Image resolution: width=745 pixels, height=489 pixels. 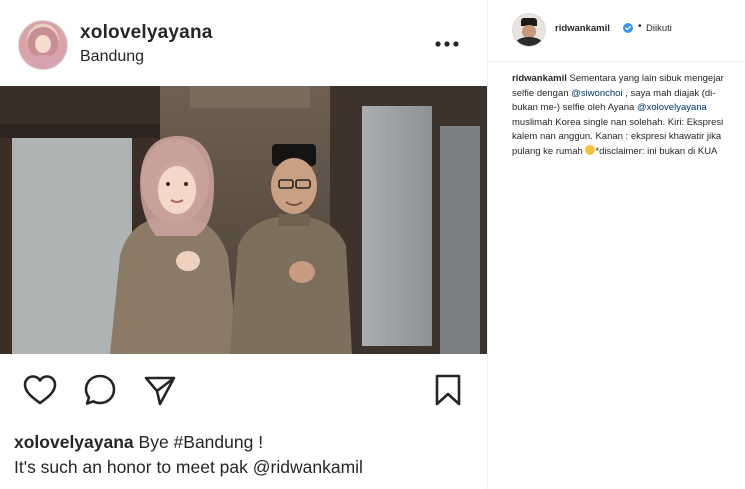 I want to click on mention-siwonchoi: @siwonchoi, so click(x=596, y=93).